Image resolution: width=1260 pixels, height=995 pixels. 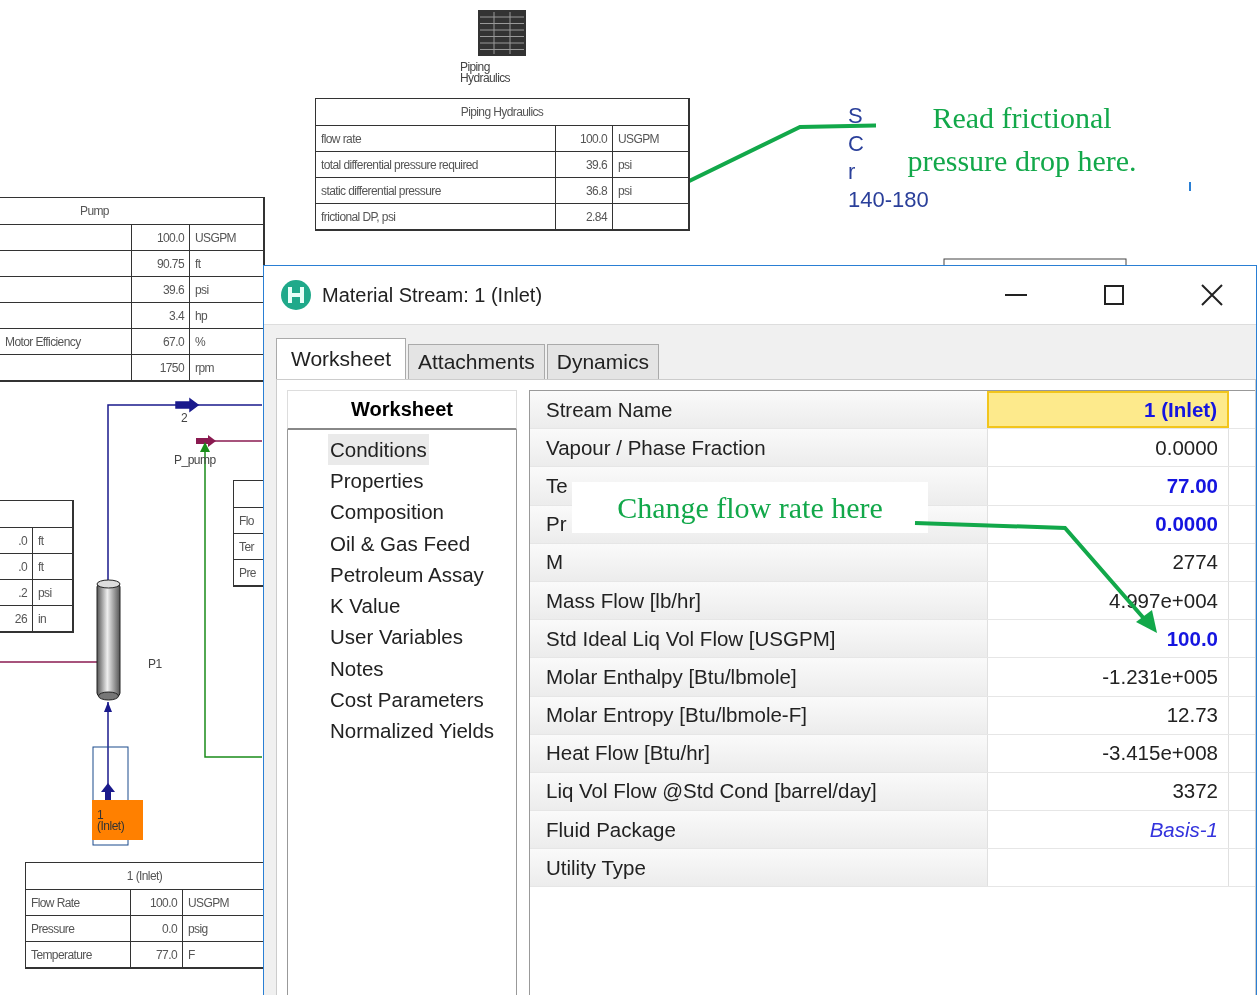 I want to click on value-cell: 12.73, so click(x=1108, y=715).